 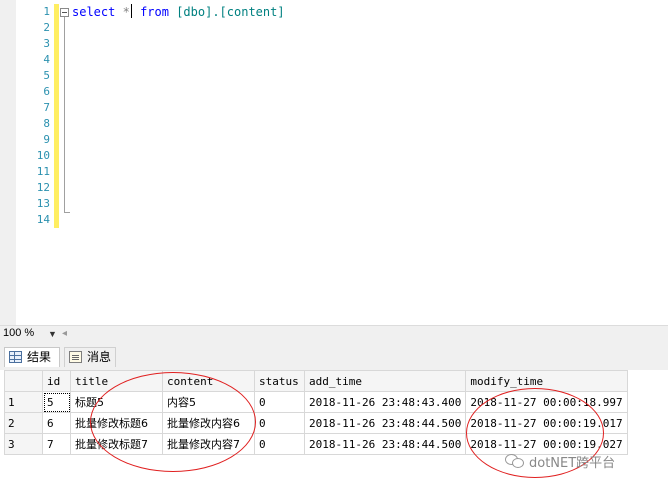 I want to click on cell-content: 内容5, so click(x=208, y=402).